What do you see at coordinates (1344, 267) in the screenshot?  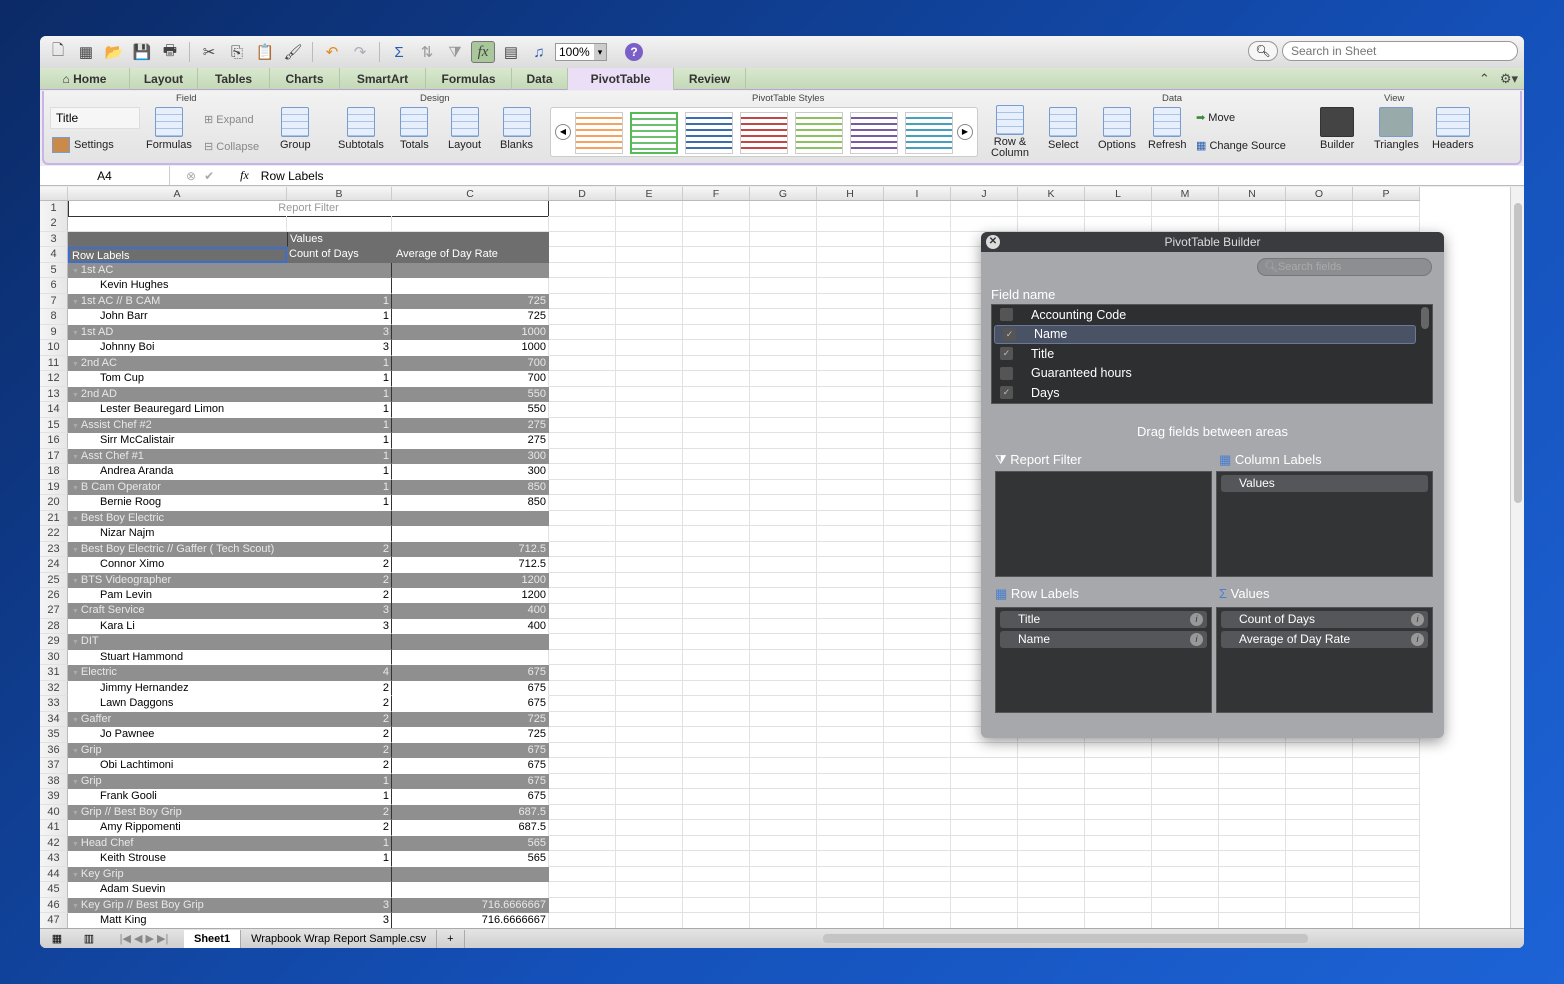 I see `search-fields-input: 🔍︎Search fields` at bounding box center [1344, 267].